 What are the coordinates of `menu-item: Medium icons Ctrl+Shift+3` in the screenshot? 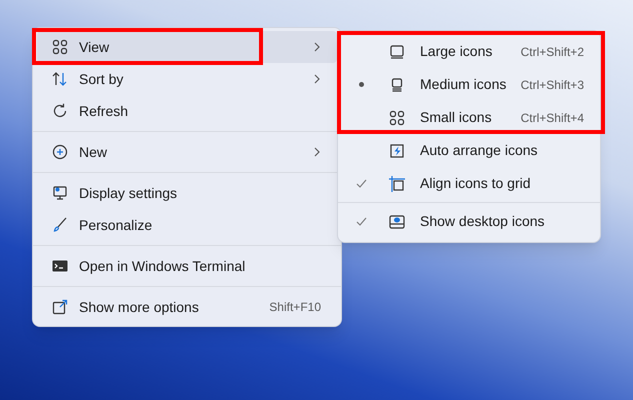 It's located at (469, 84).